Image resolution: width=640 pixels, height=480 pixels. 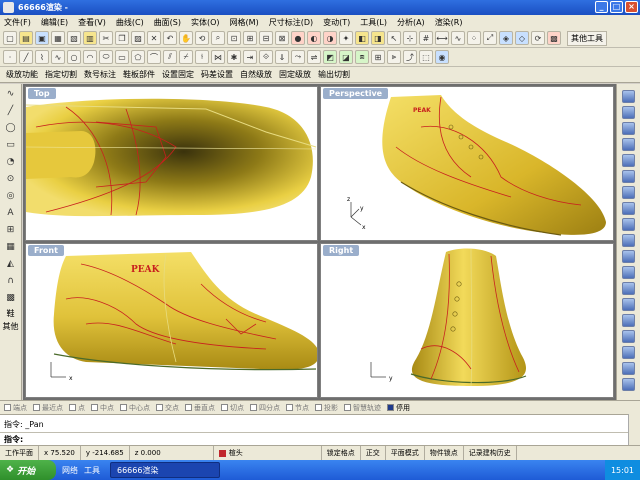 I want to click on options-icon: ▩, so click(x=554, y=38).